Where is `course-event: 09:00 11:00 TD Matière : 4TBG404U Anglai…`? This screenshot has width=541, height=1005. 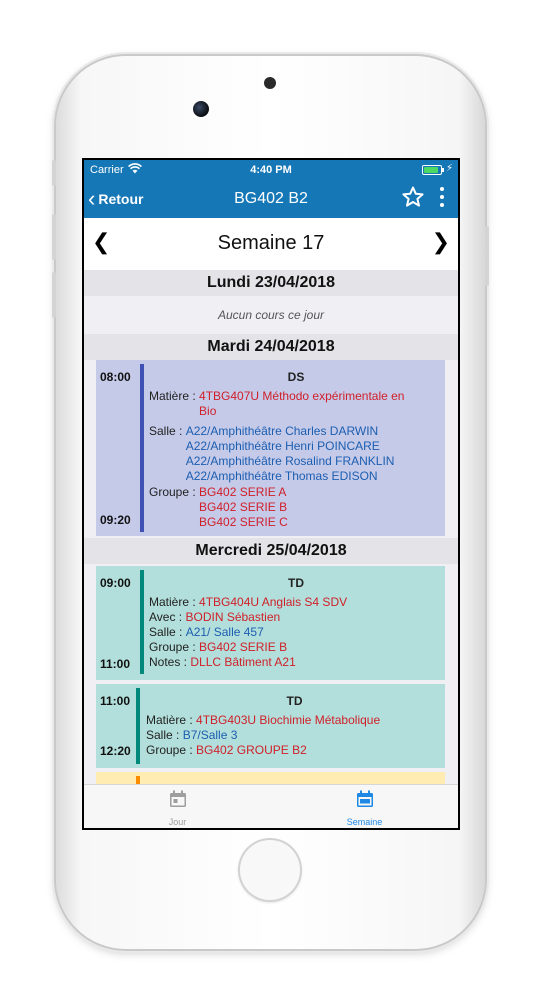 course-event: 09:00 11:00 TD Matière : 4TBG404U Anglai… is located at coordinates (270, 623).